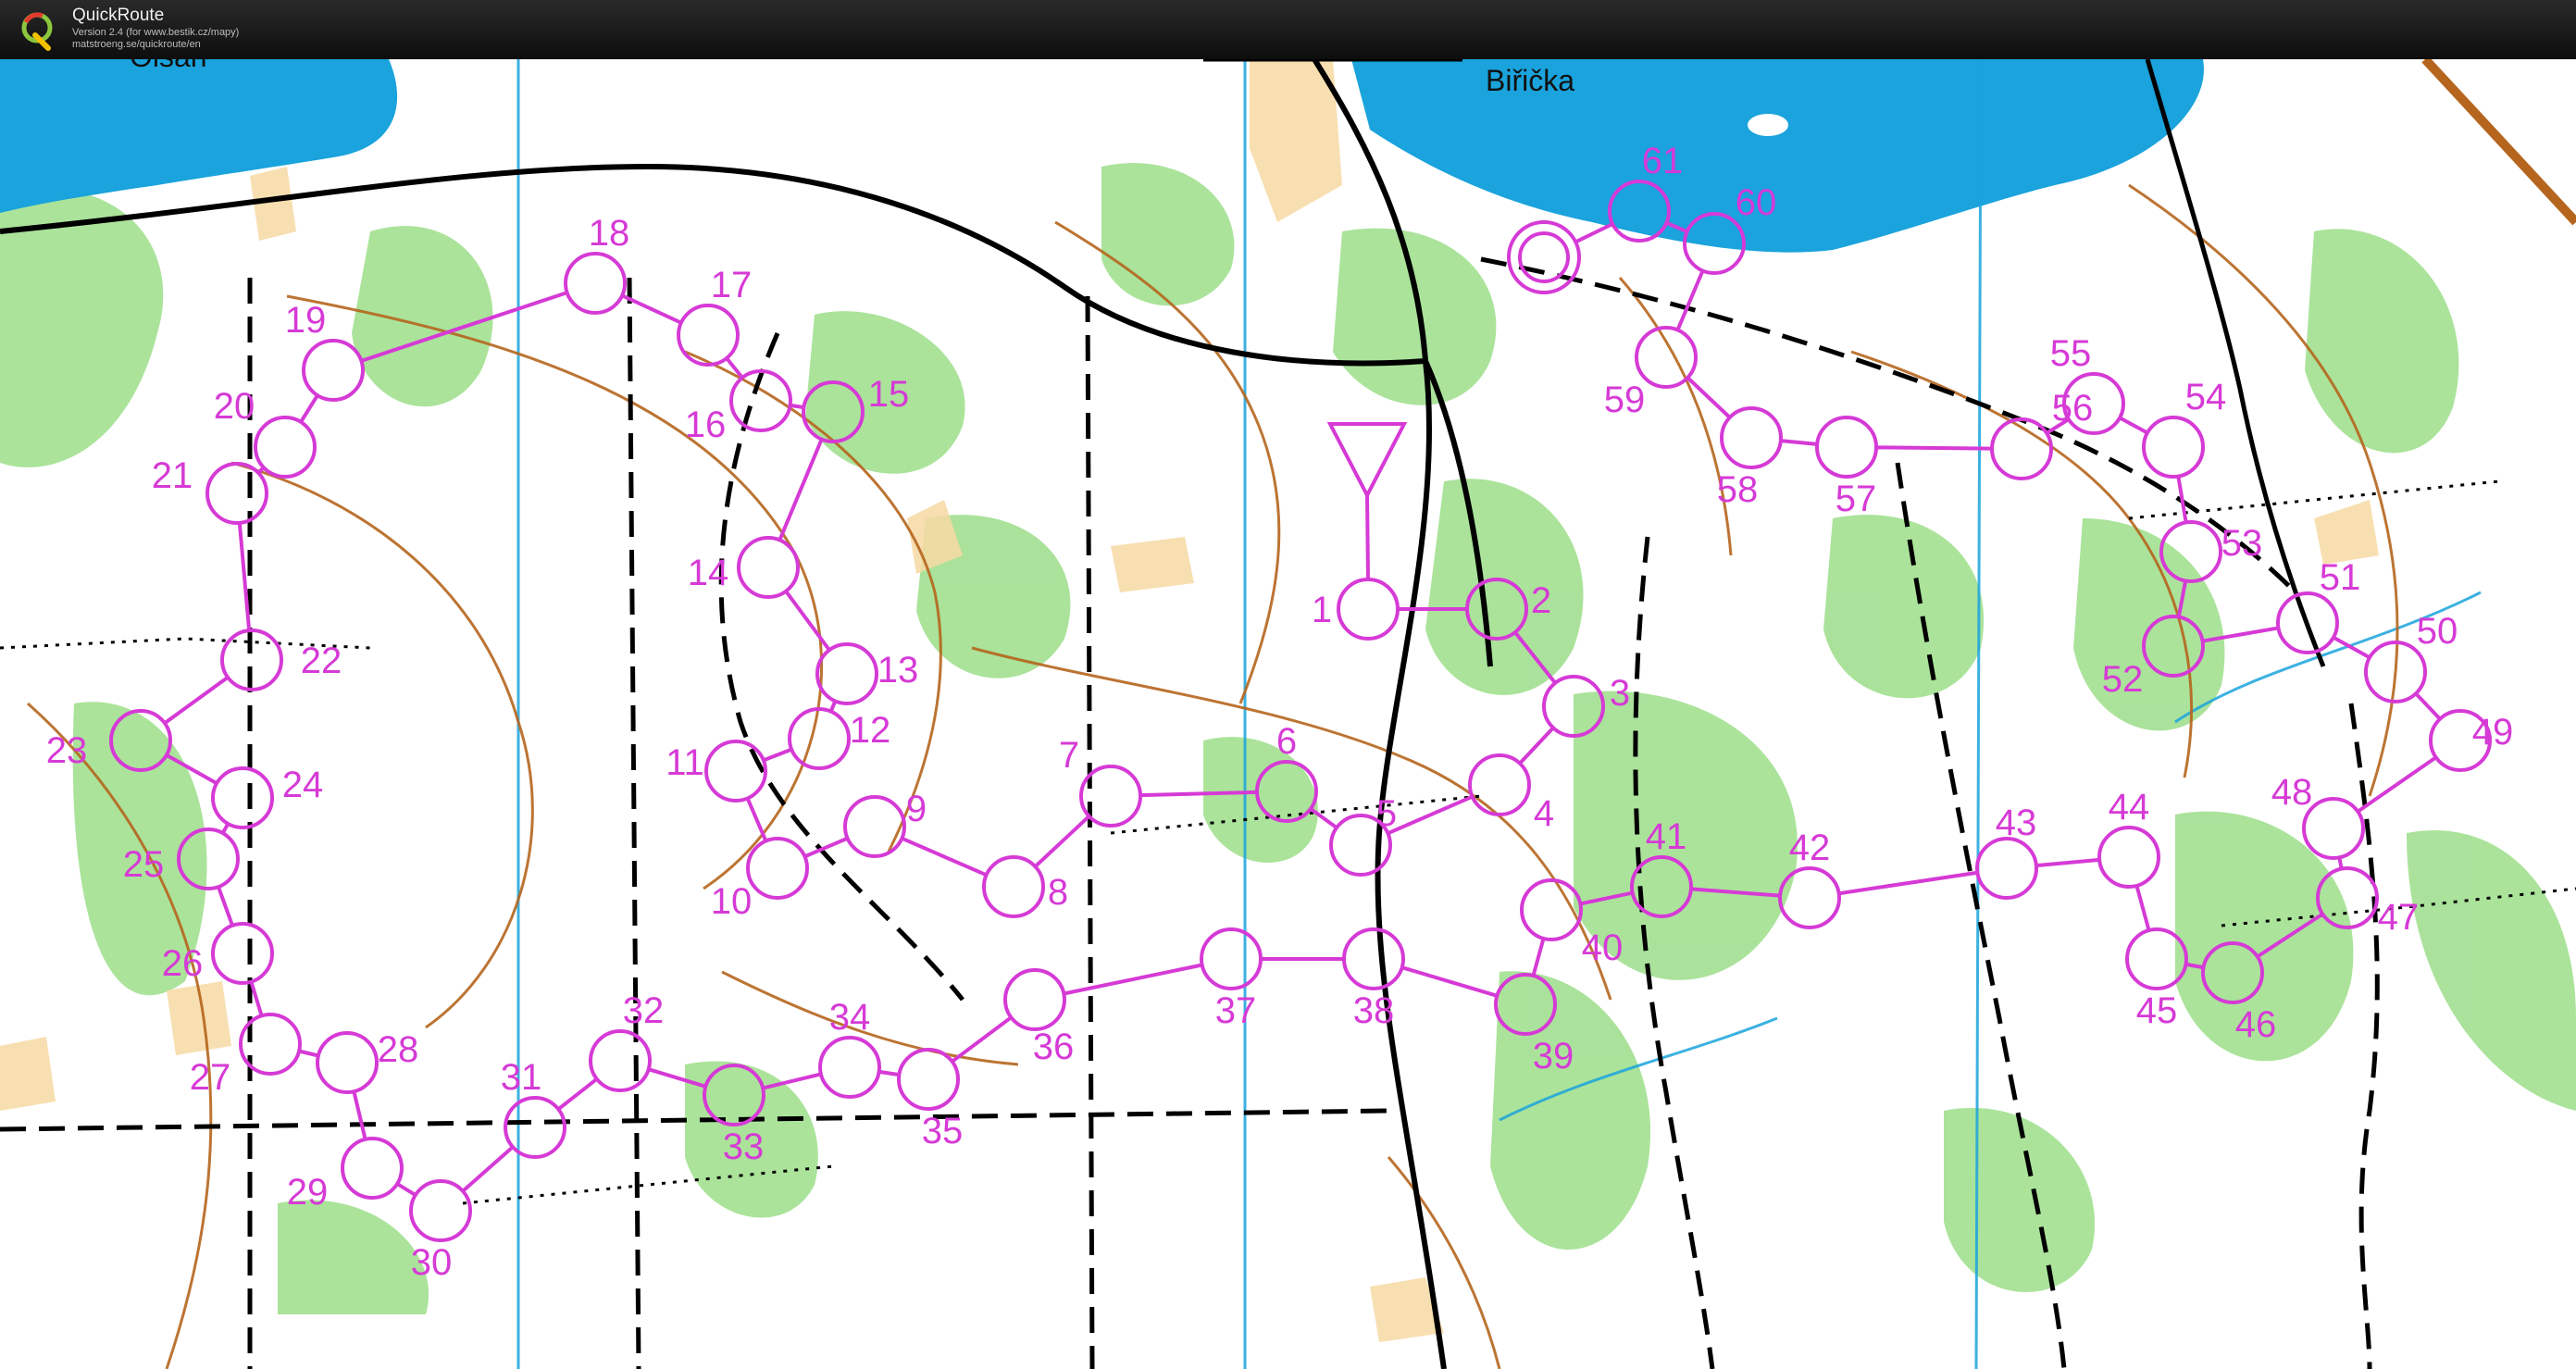 The height and width of the screenshot is (1369, 2576). What do you see at coordinates (1544, 813) in the screenshot?
I see `control-label-4: 4` at bounding box center [1544, 813].